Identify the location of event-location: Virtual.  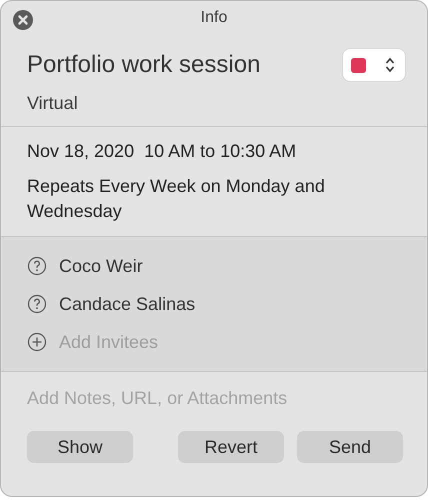
(215, 103).